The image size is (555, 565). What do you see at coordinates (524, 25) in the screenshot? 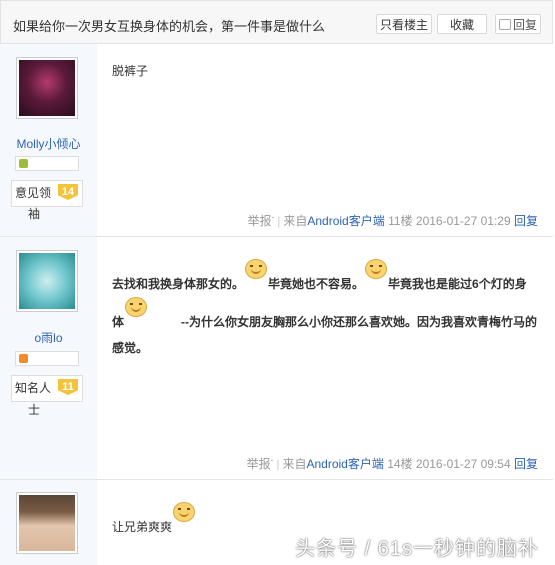
I see `reply-button-label: 回复` at bounding box center [524, 25].